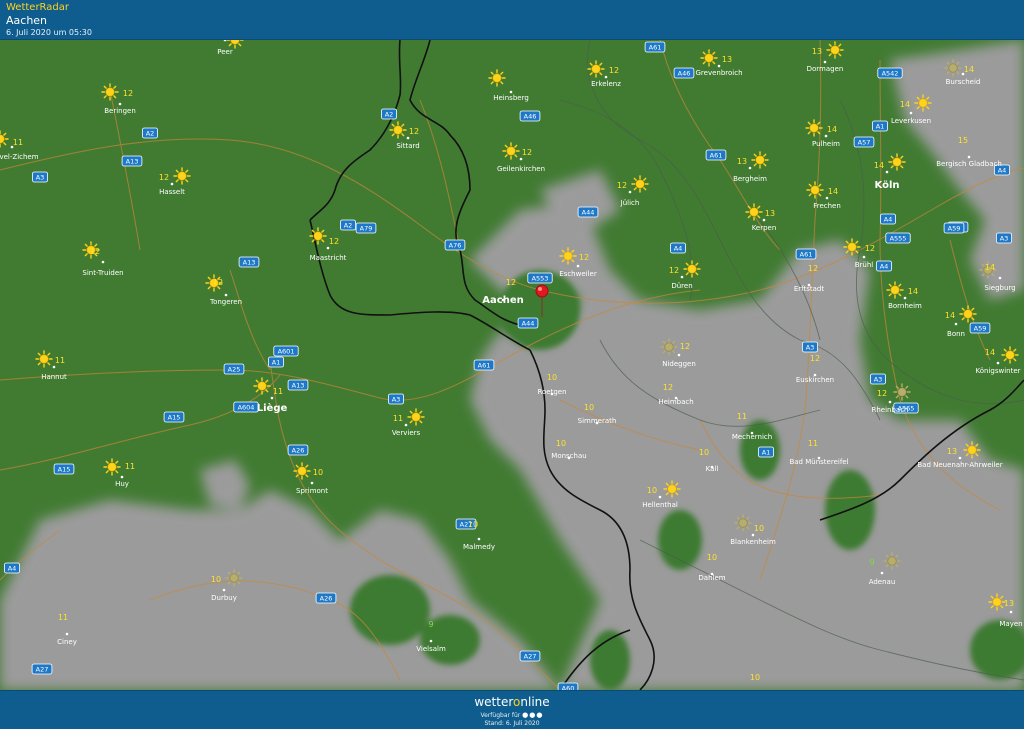  Describe the element at coordinates (963, 82) in the screenshot. I see `place-name: Burscheid` at that location.